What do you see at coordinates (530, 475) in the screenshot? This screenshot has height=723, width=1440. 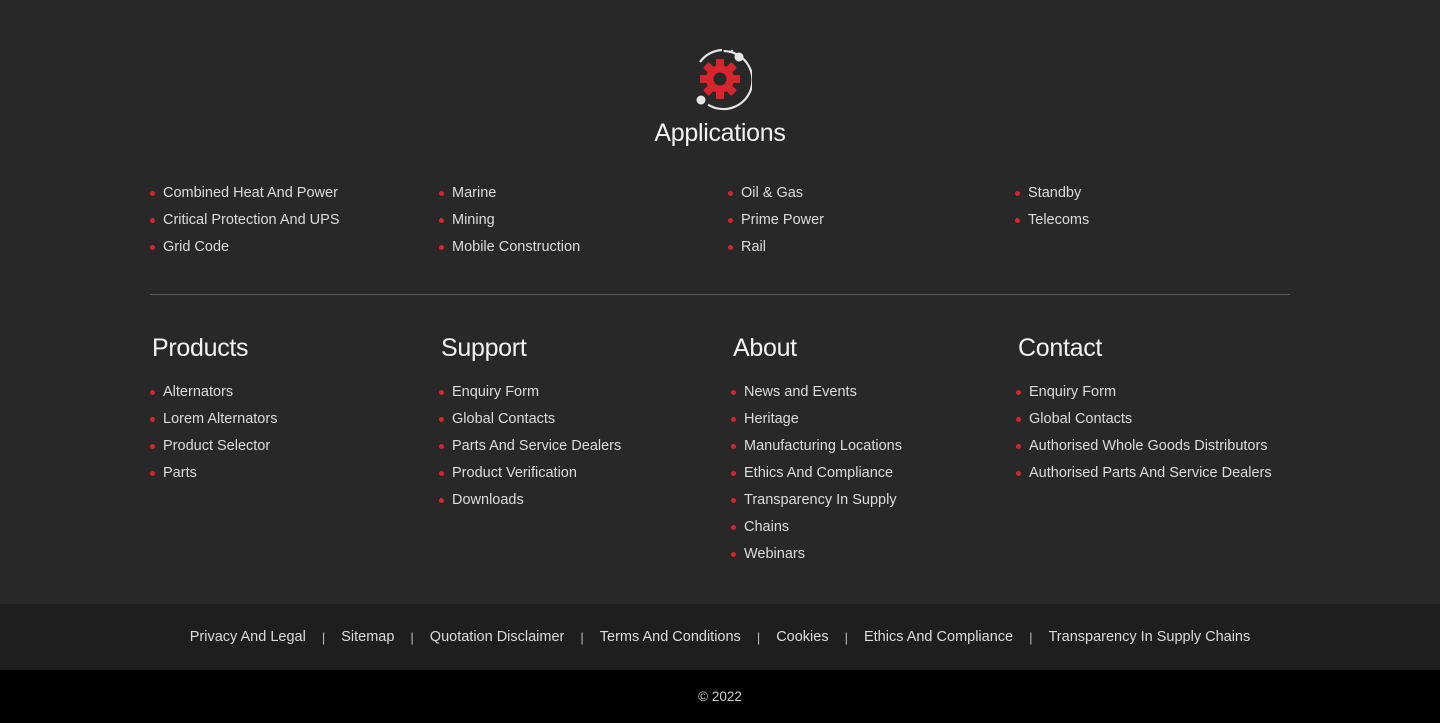 I see `support-link: Product Verification` at bounding box center [530, 475].